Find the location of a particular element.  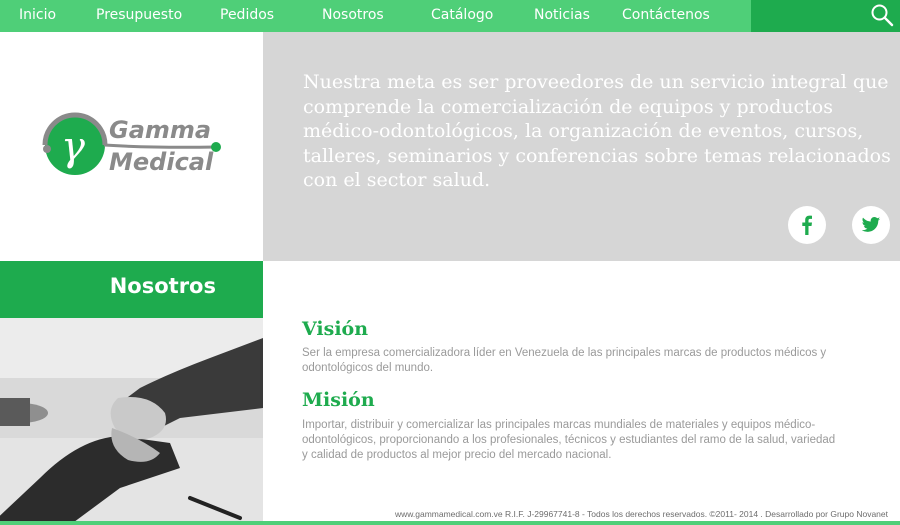

facebook-button is located at coordinates (807, 225).